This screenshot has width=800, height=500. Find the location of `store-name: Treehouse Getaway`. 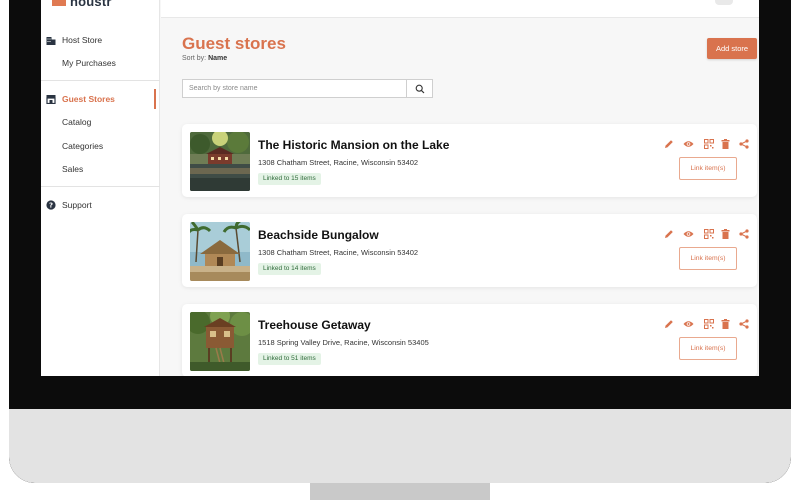

store-name: Treehouse Getaway is located at coordinates (314, 325).